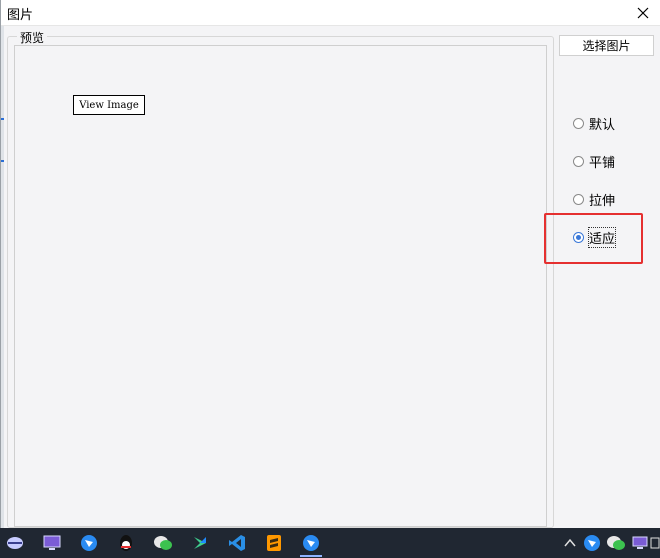 This screenshot has width=660, height=558. I want to click on sublime-icon, so click(274, 543).